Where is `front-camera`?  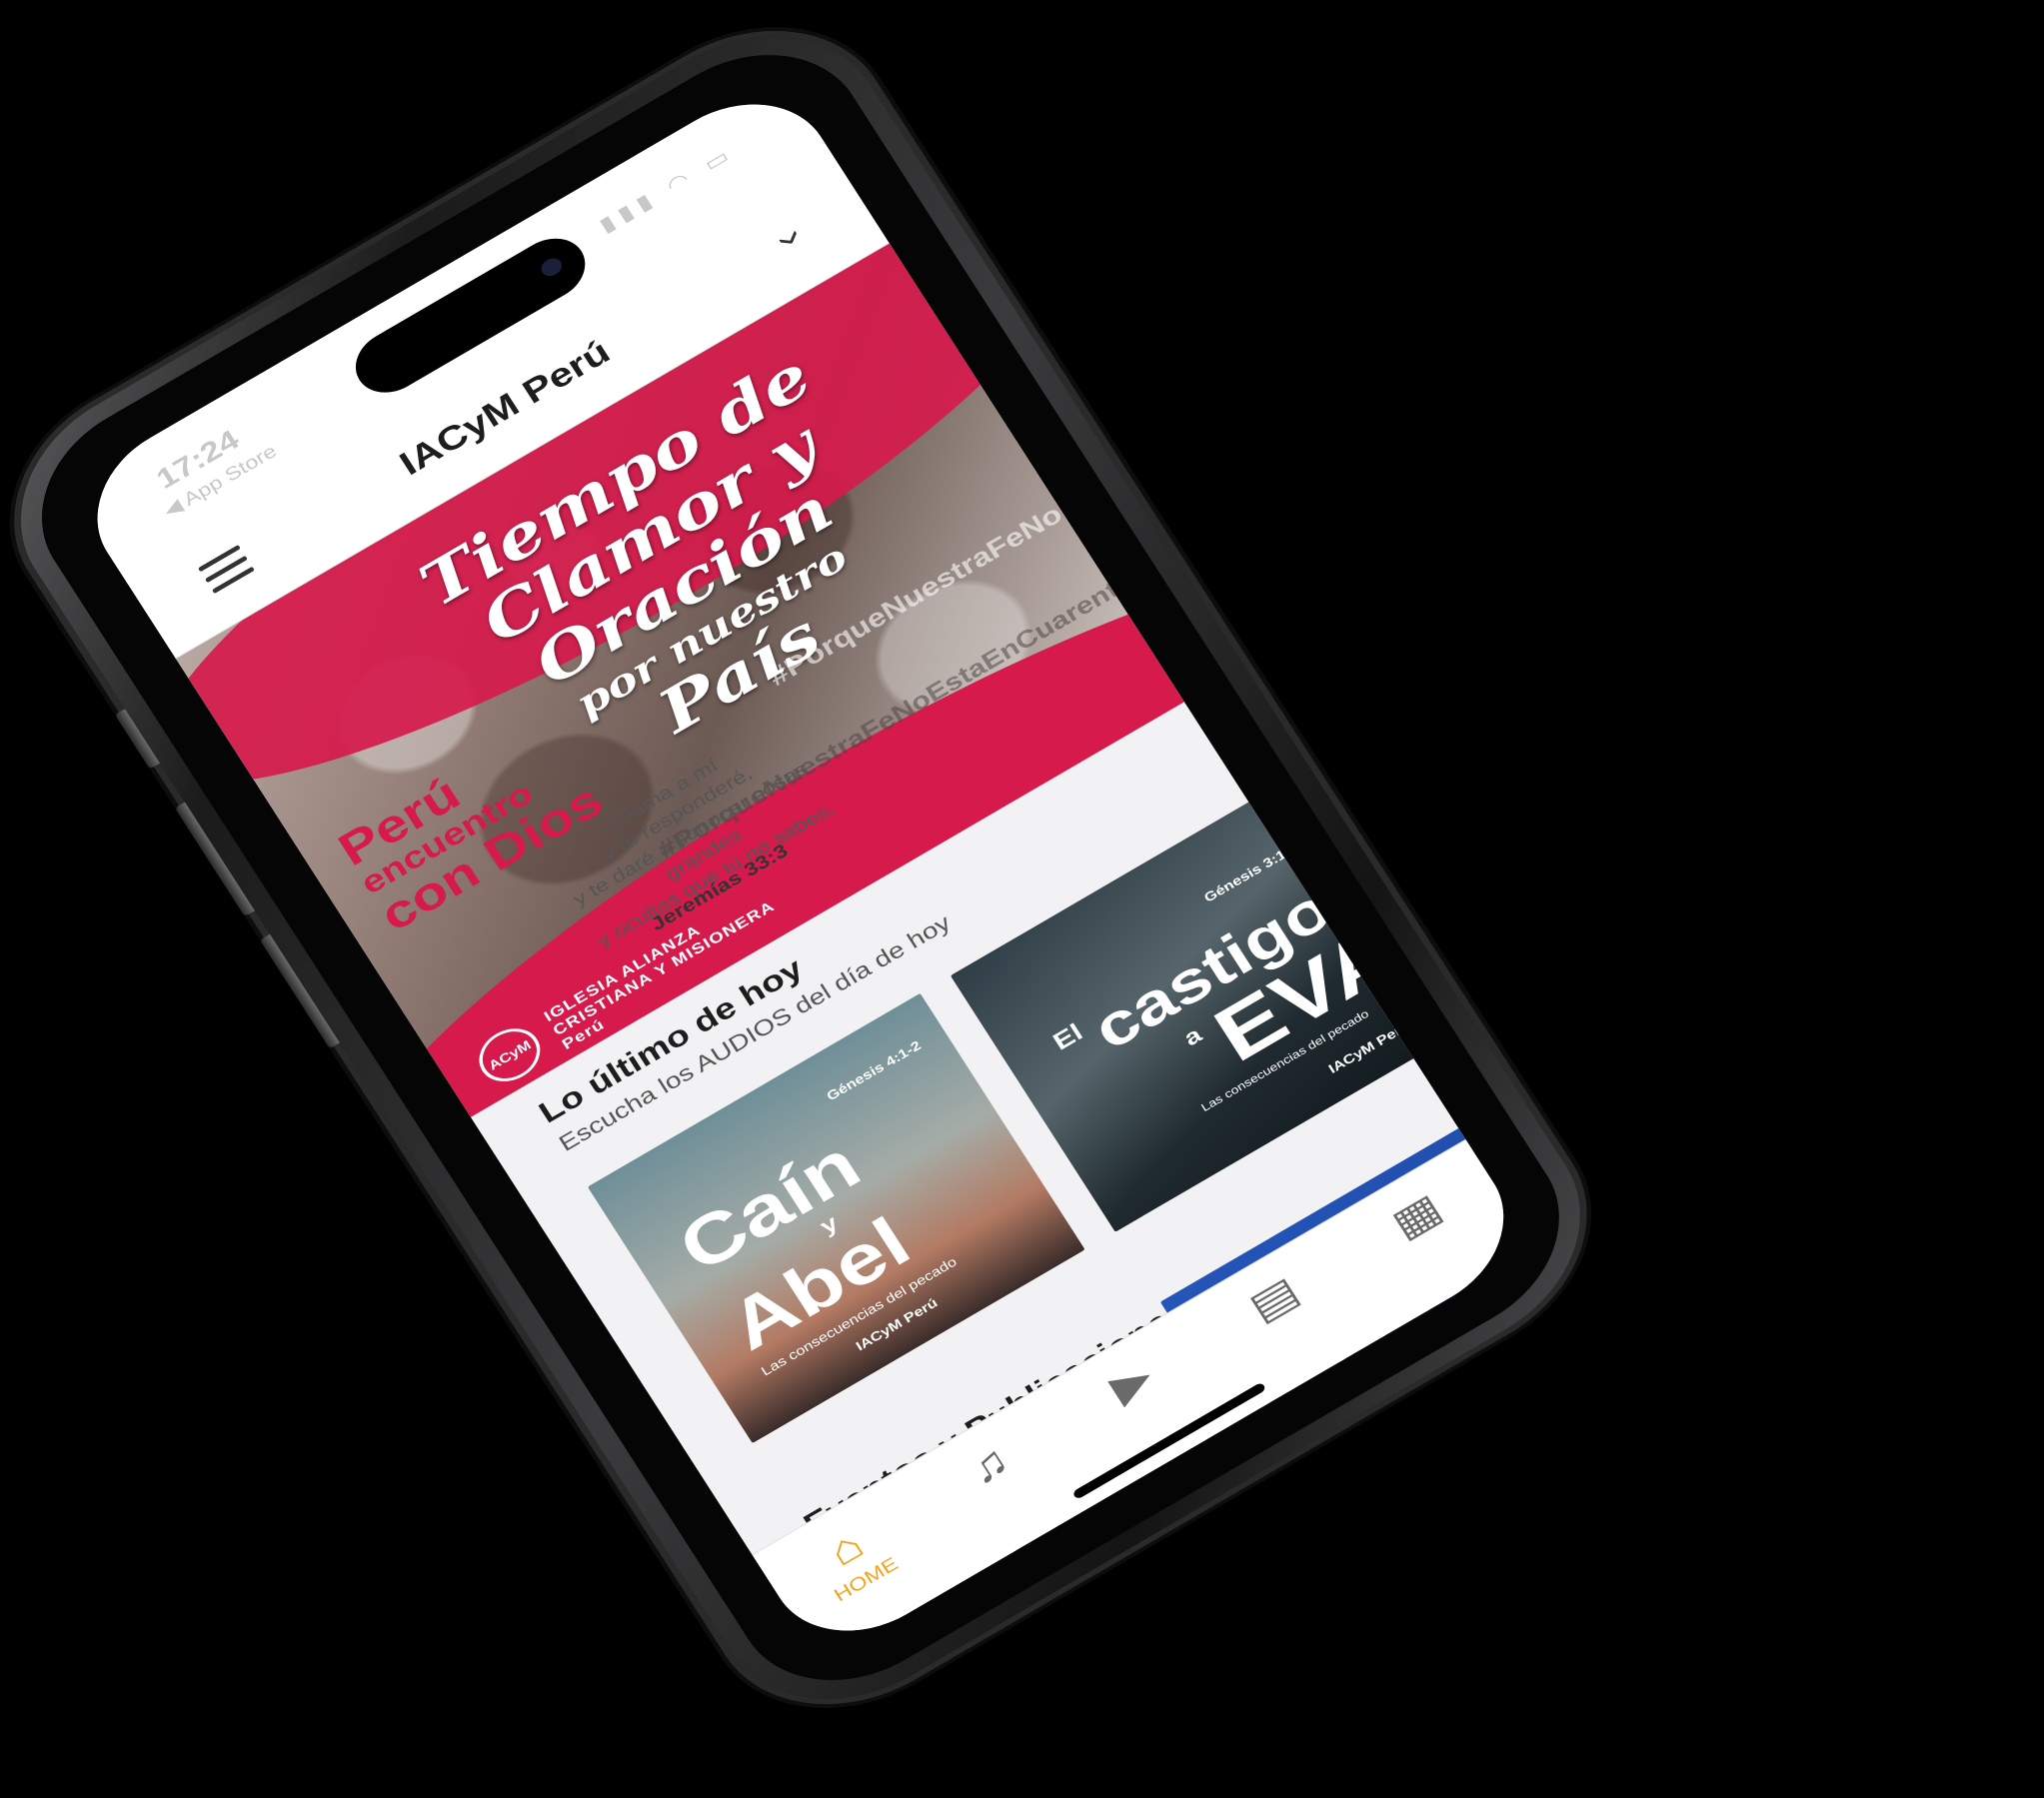 front-camera is located at coordinates (552, 267).